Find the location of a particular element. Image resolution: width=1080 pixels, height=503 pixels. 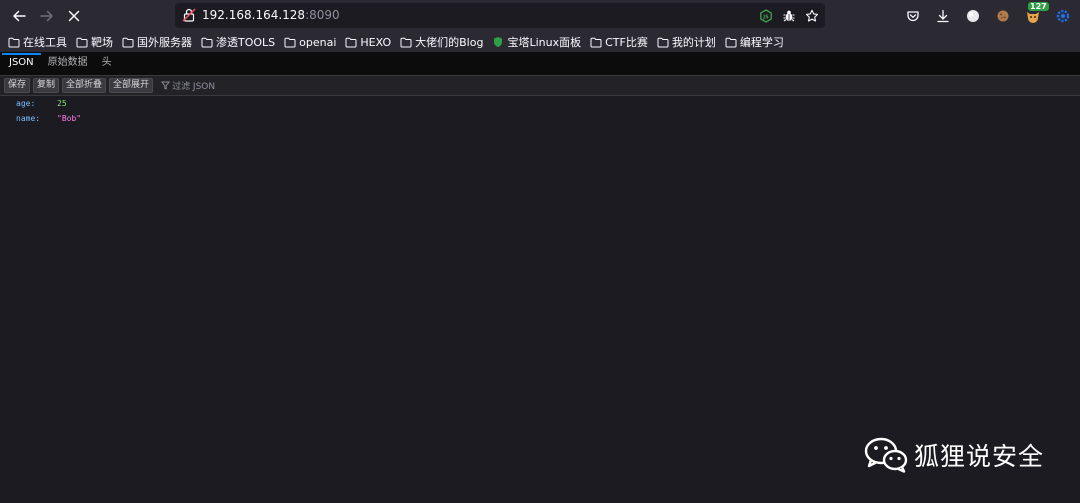

bookmark-label: 大佬们的Blog is located at coordinates (449, 42).